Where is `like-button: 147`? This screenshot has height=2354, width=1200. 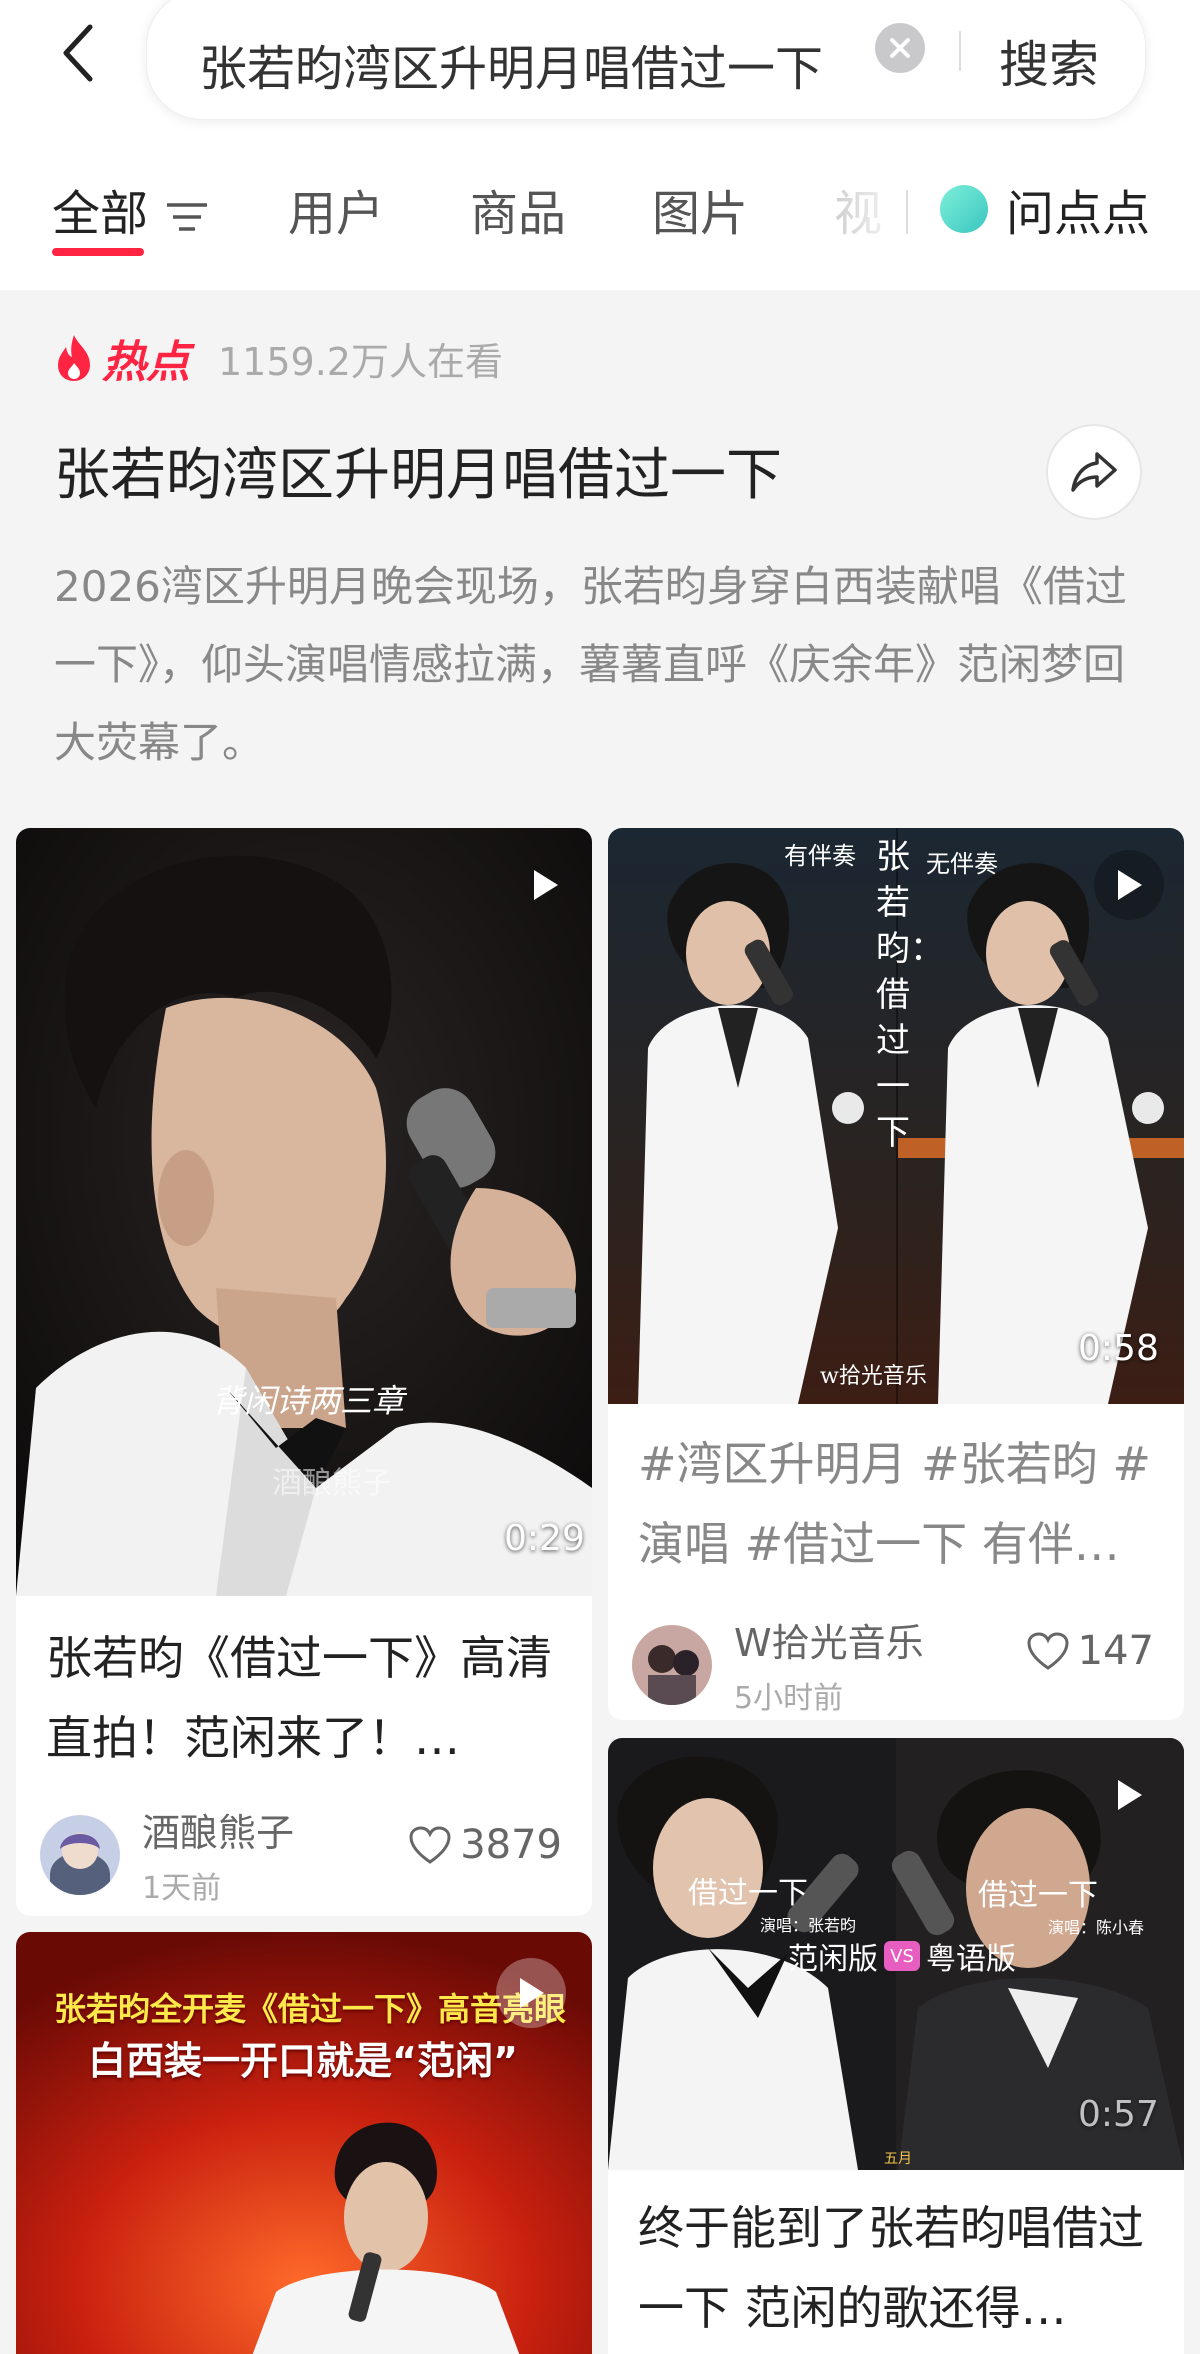 like-button: 147 is located at coordinates (1090, 1651).